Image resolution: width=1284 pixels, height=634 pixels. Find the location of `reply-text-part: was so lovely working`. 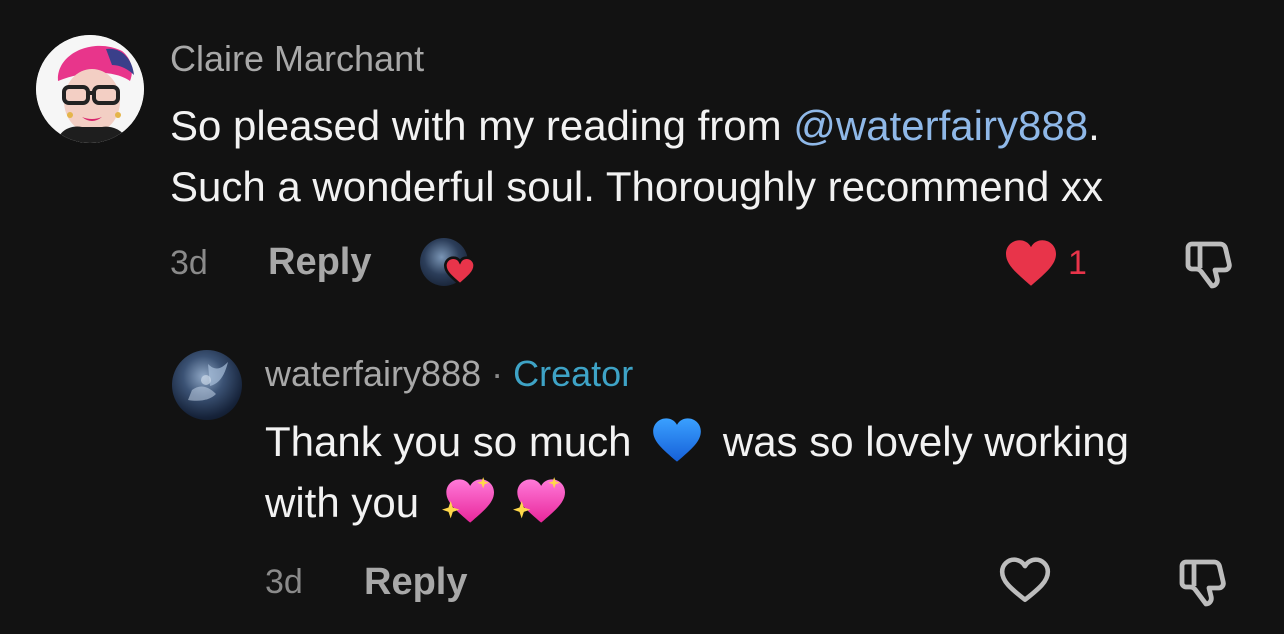

reply-text-part: was so lovely working is located at coordinates (926, 441).